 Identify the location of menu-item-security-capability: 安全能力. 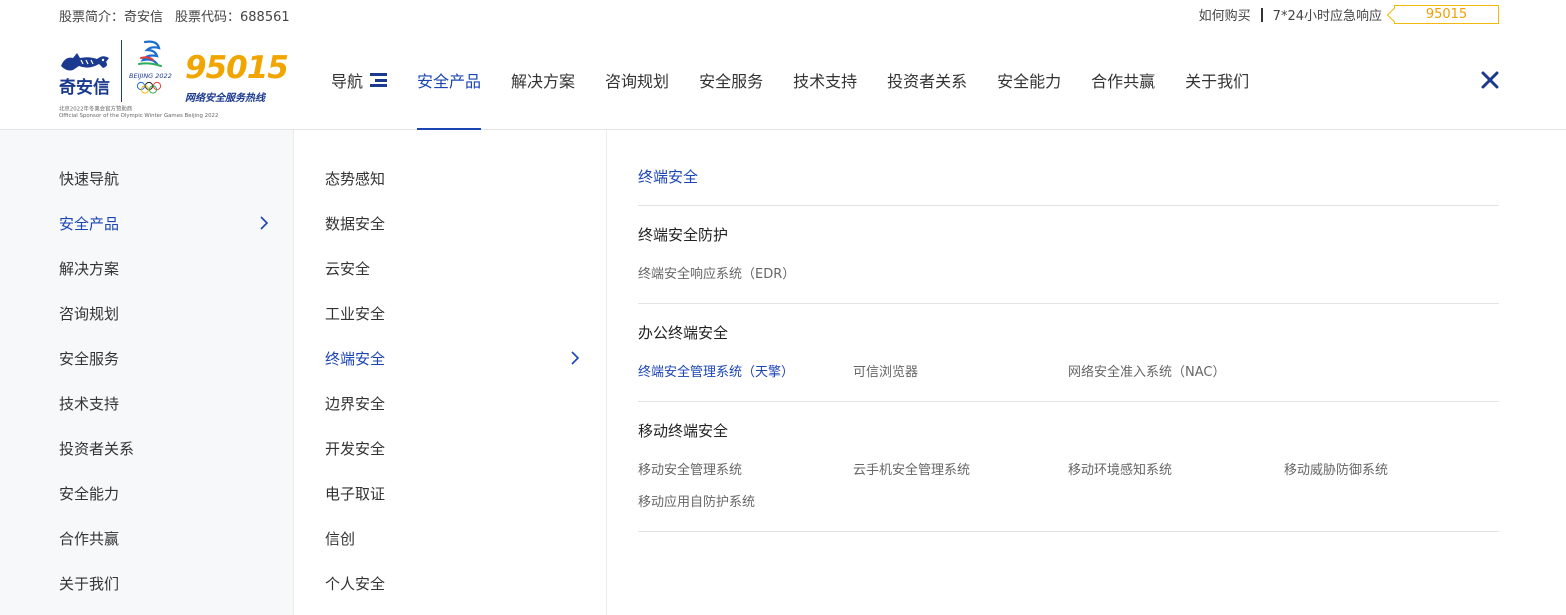
(164, 493).